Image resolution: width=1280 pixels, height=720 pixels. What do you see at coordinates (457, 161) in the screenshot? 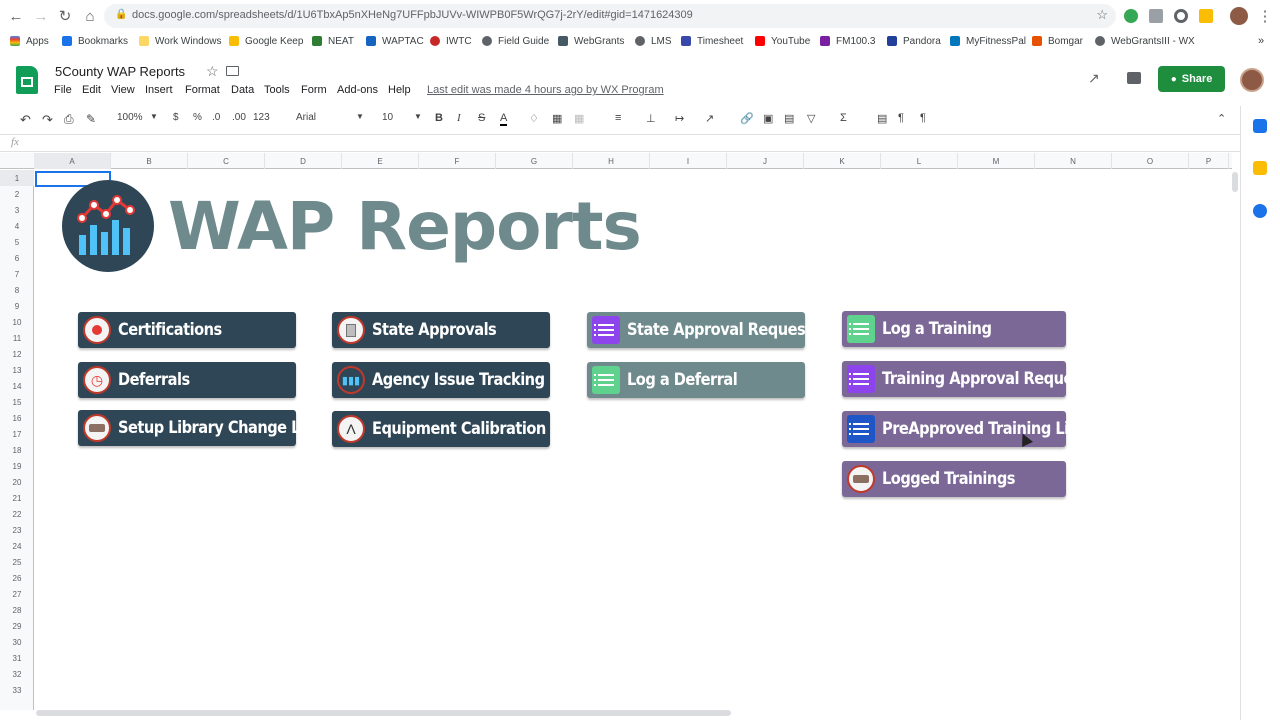
I see `column-header-f: F` at bounding box center [457, 161].